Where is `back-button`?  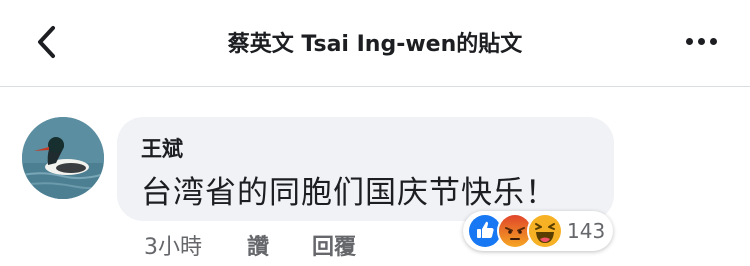 back-button is located at coordinates (48, 42).